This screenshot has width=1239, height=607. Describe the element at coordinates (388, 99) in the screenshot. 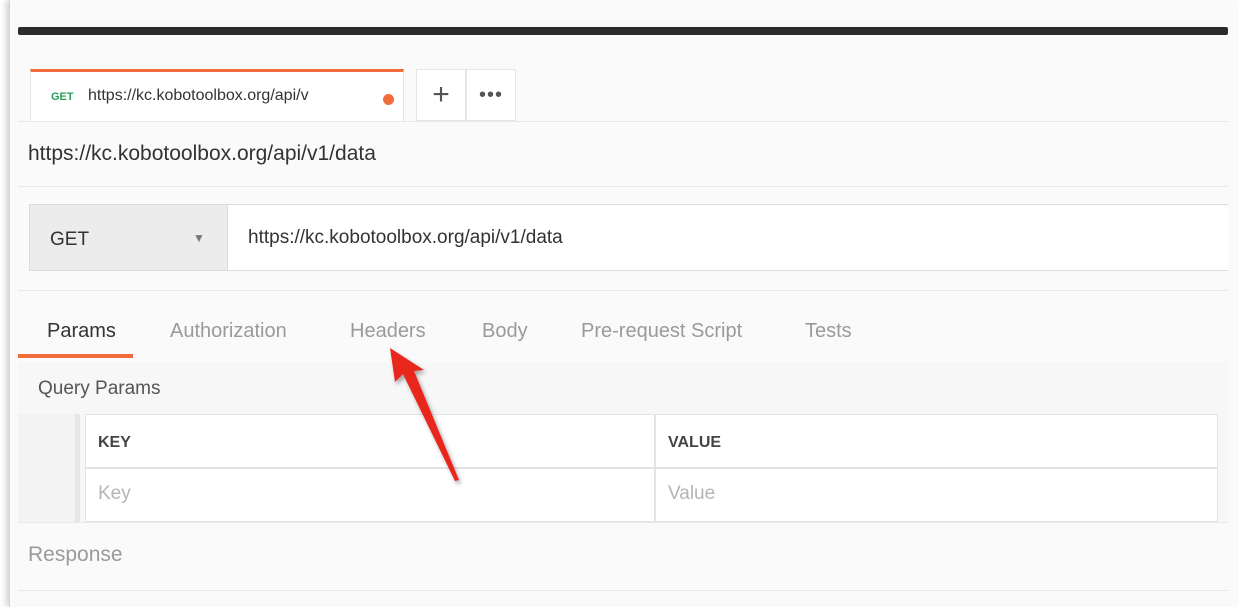

I see `unsaved-dot-icon` at that location.